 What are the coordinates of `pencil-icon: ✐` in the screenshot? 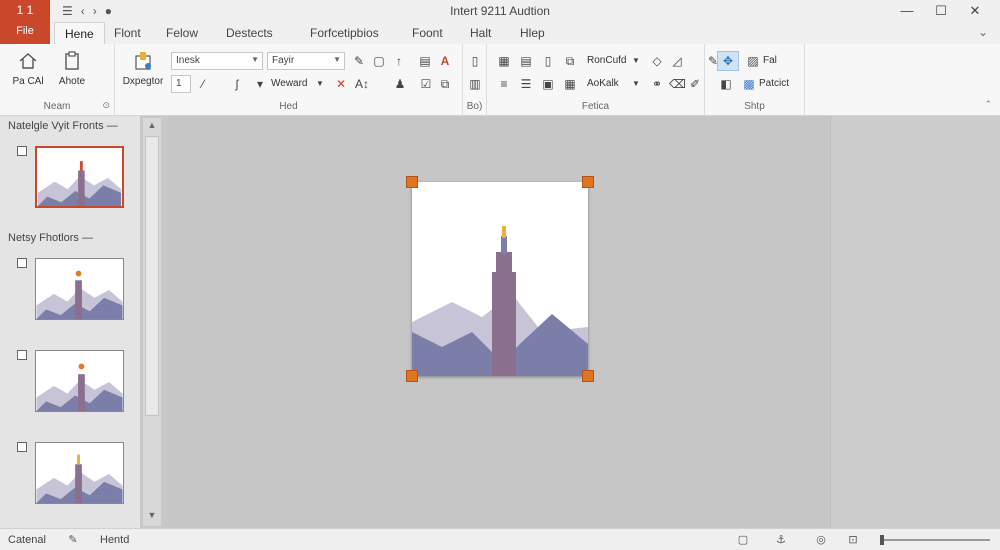 It's located at (695, 84).